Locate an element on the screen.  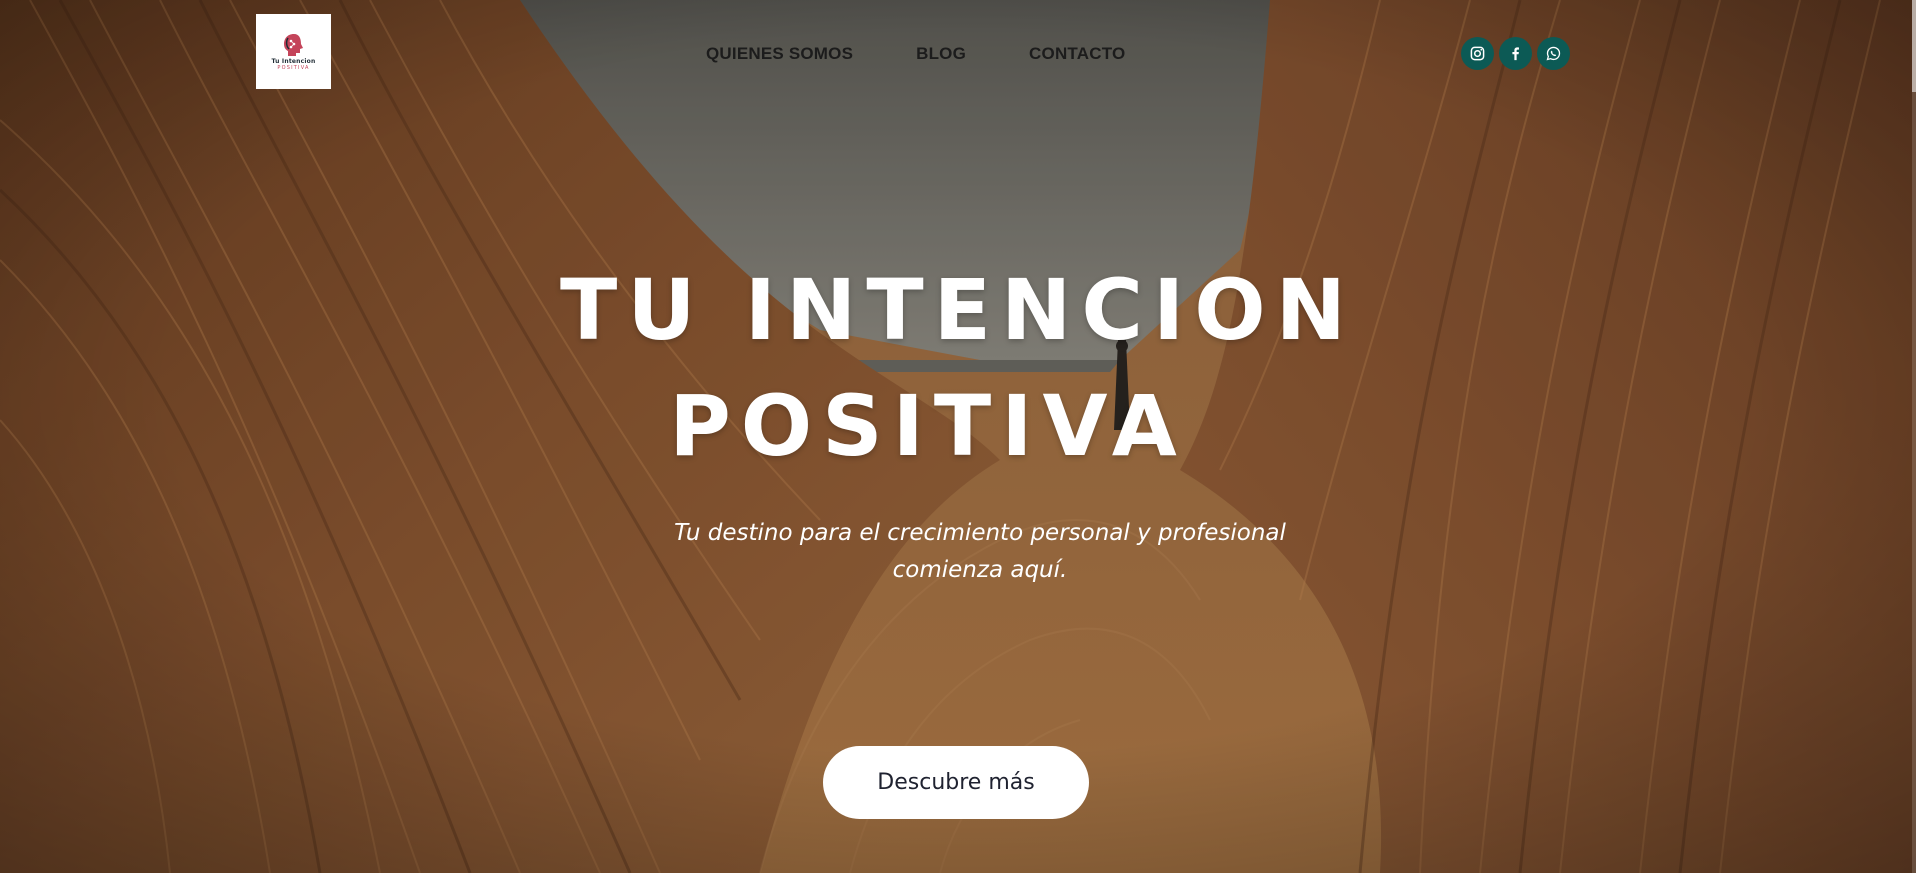
whatsapp-link is located at coordinates (1553, 53).